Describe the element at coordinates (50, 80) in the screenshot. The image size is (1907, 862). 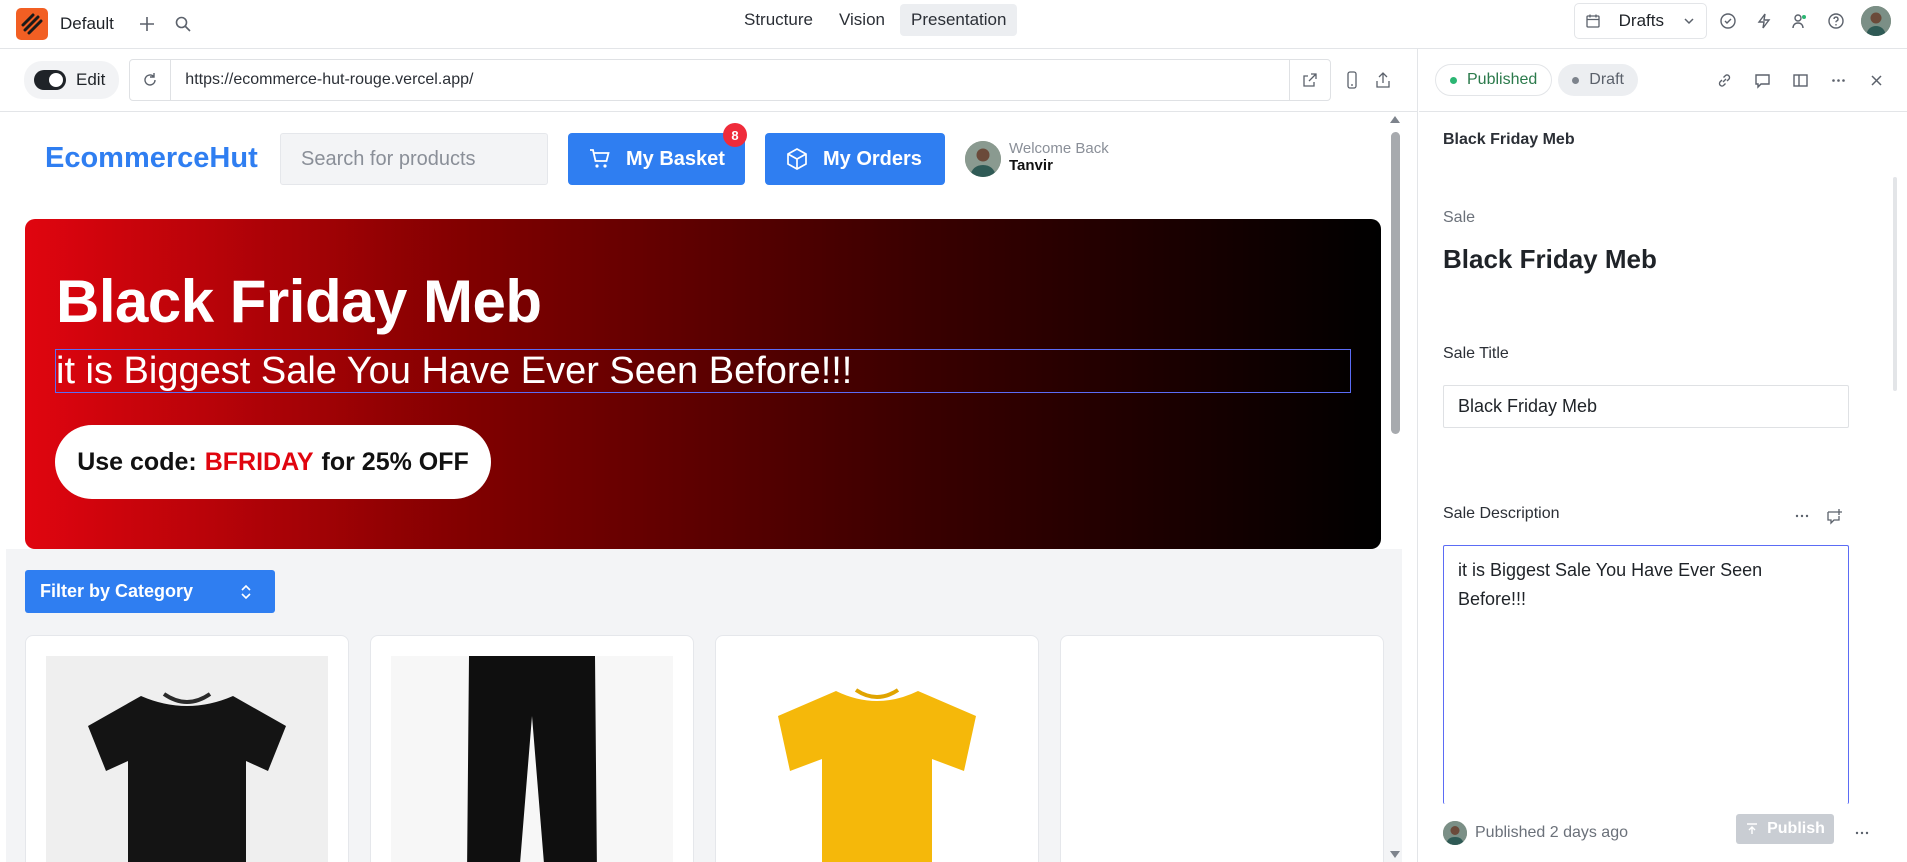
I see `edit-switch` at that location.